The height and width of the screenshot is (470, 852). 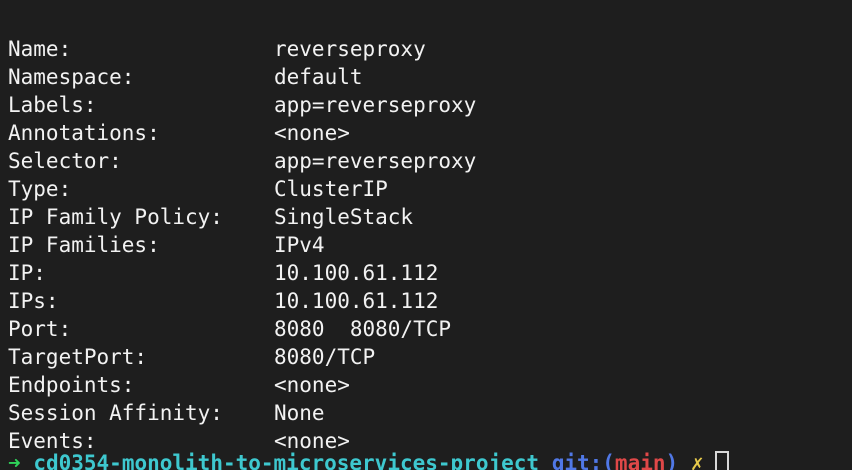 I want to click on output-row: Endpoints: <none>, so click(x=430, y=385).